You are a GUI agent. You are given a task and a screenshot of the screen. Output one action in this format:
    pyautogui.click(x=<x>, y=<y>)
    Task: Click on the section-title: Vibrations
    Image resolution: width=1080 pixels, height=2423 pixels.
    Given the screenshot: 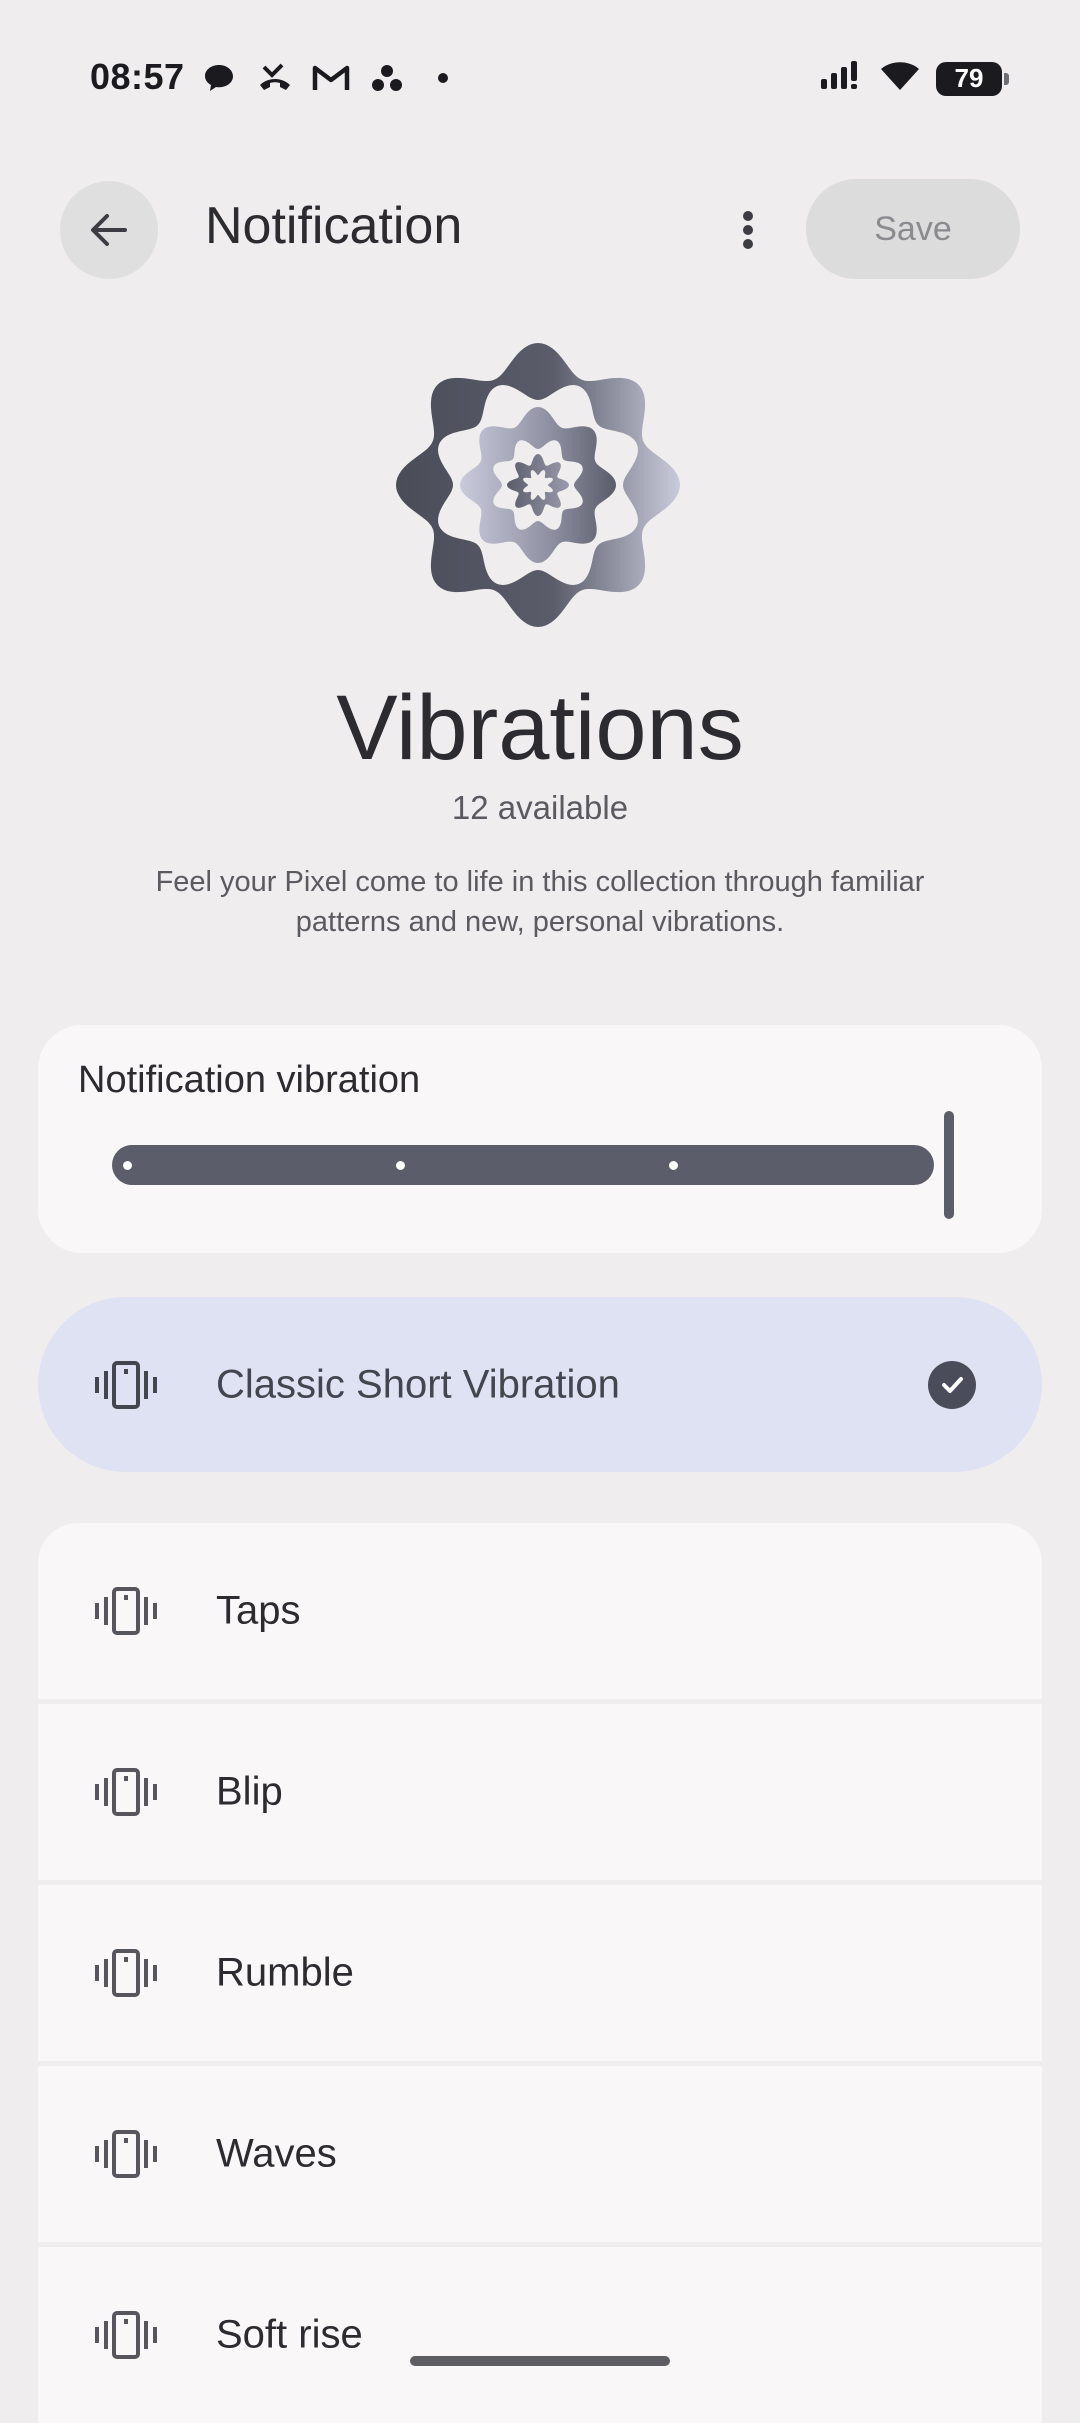 What is the action you would take?
    pyautogui.click(x=540, y=728)
    